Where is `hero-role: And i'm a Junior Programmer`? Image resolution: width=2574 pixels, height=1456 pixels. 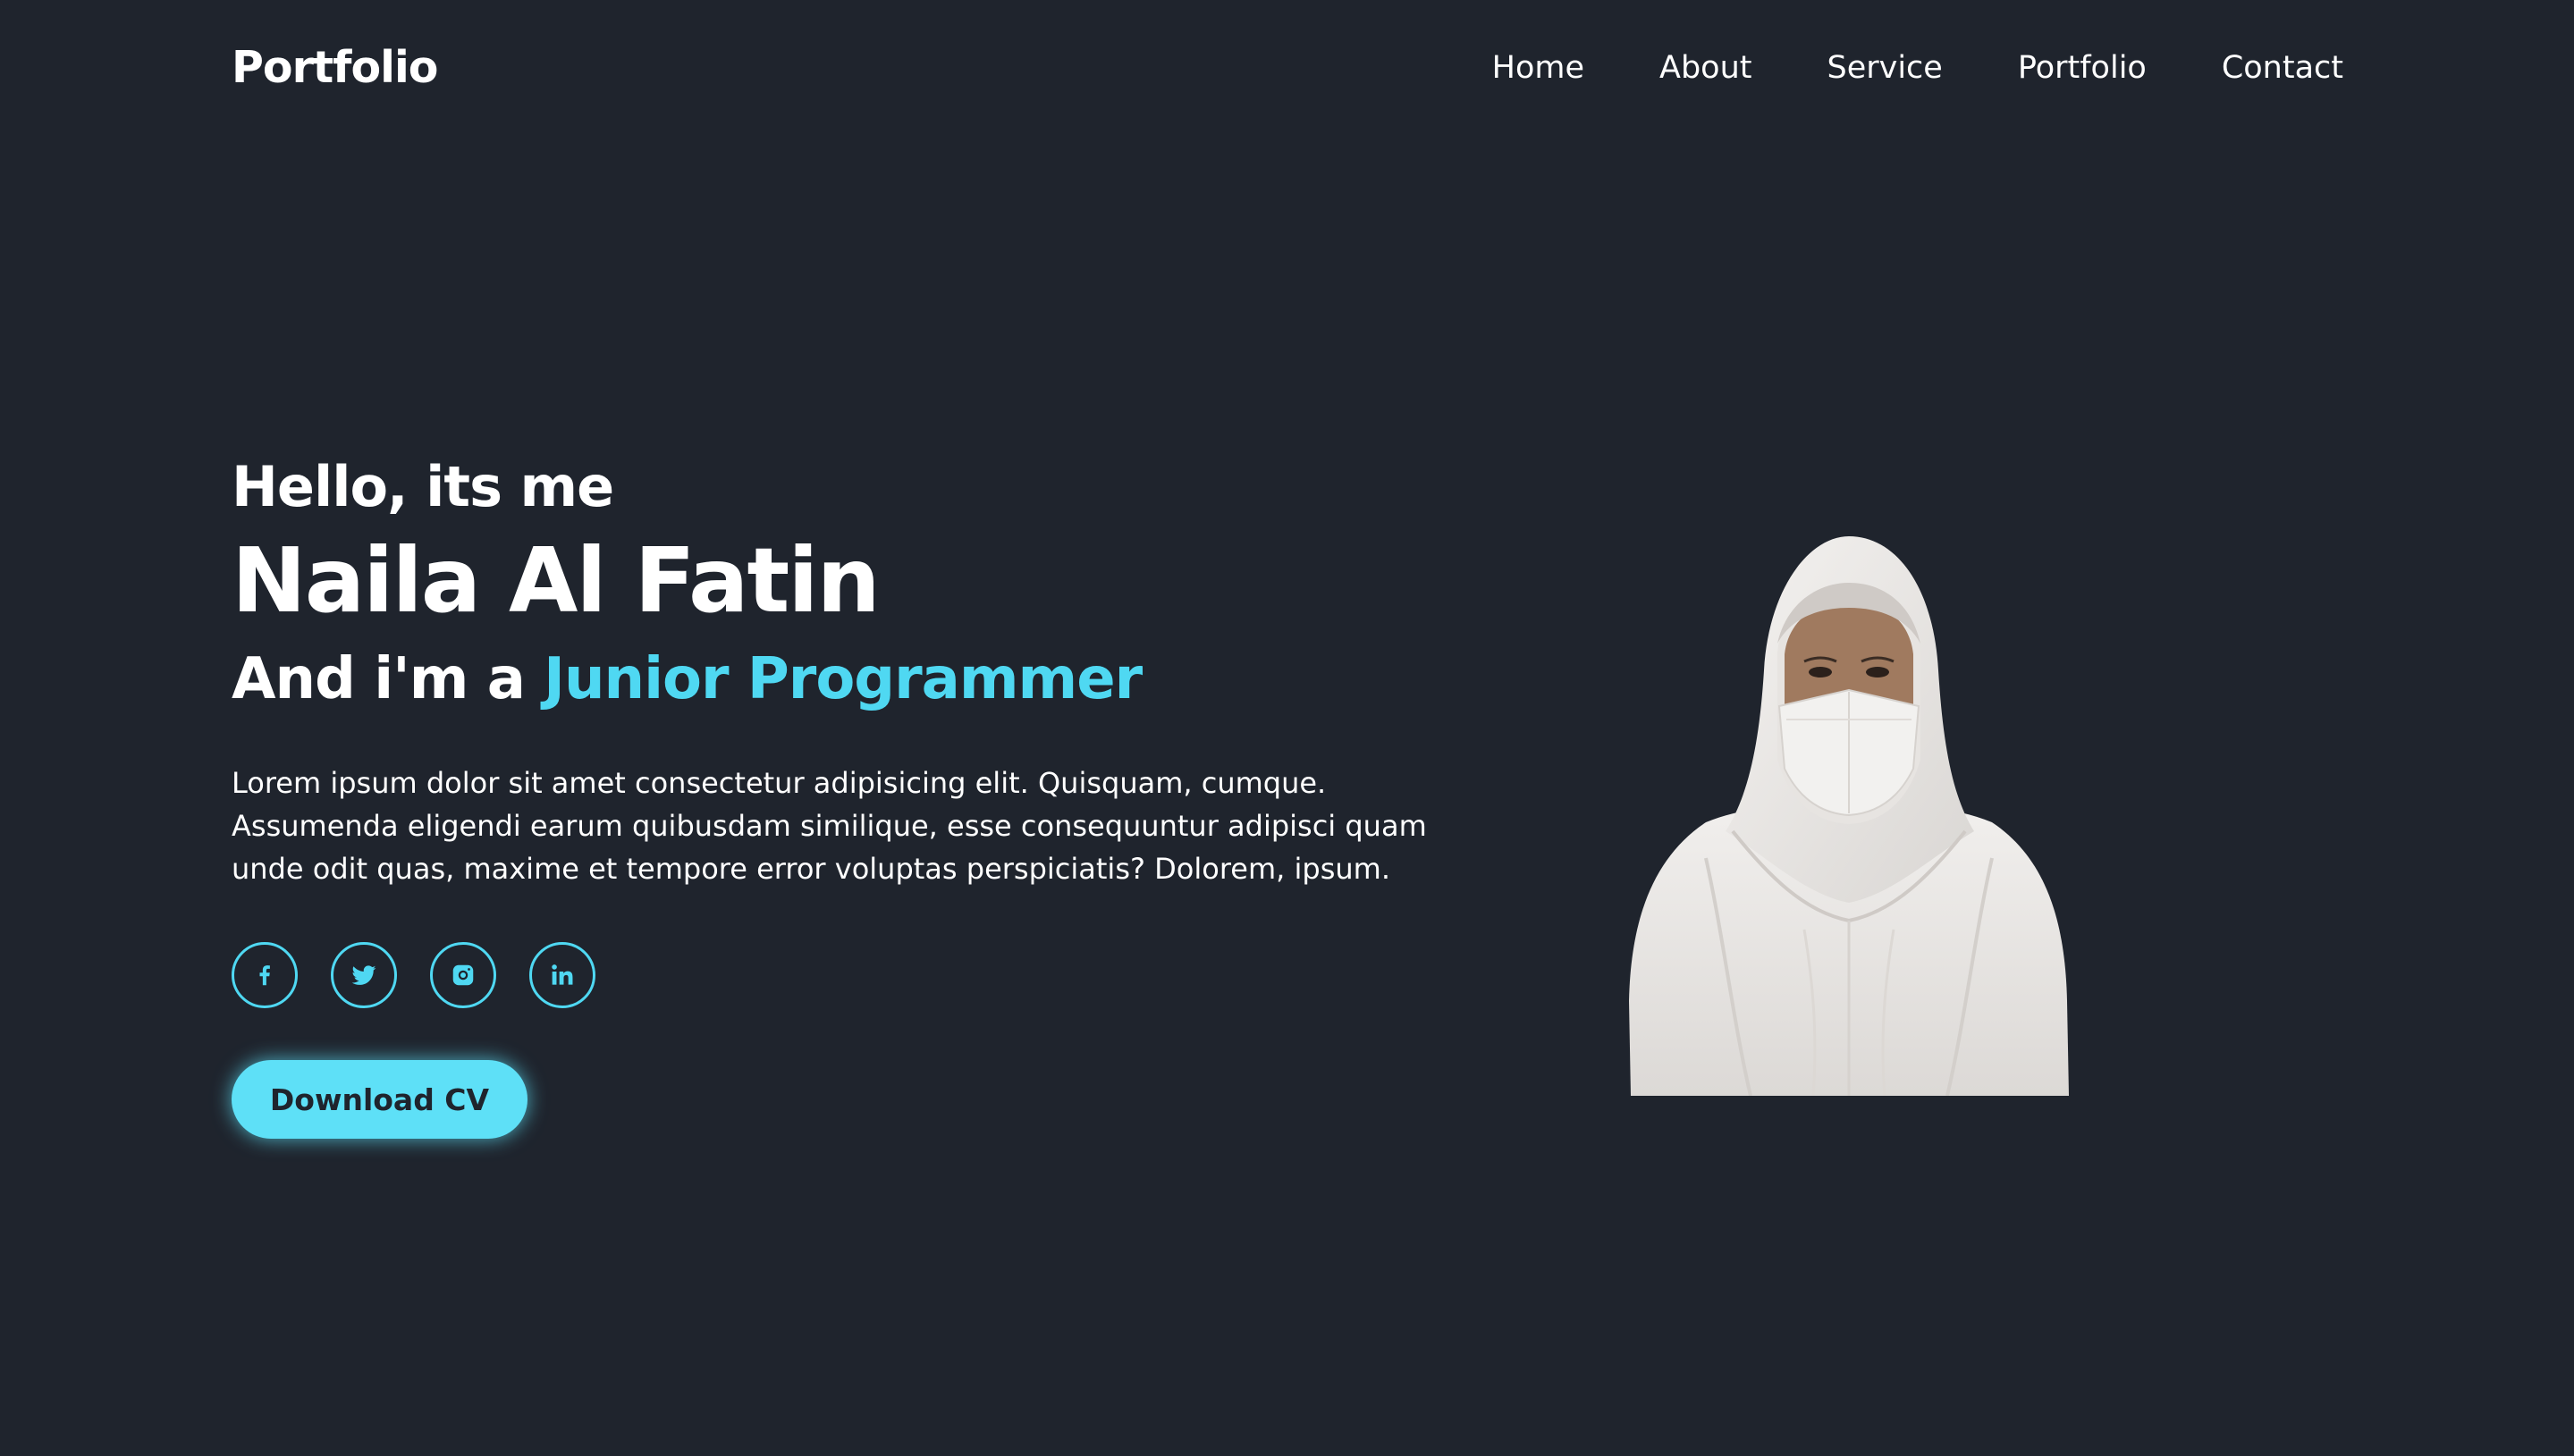
hero-role: And i'm a Junior Programmer is located at coordinates (857, 680).